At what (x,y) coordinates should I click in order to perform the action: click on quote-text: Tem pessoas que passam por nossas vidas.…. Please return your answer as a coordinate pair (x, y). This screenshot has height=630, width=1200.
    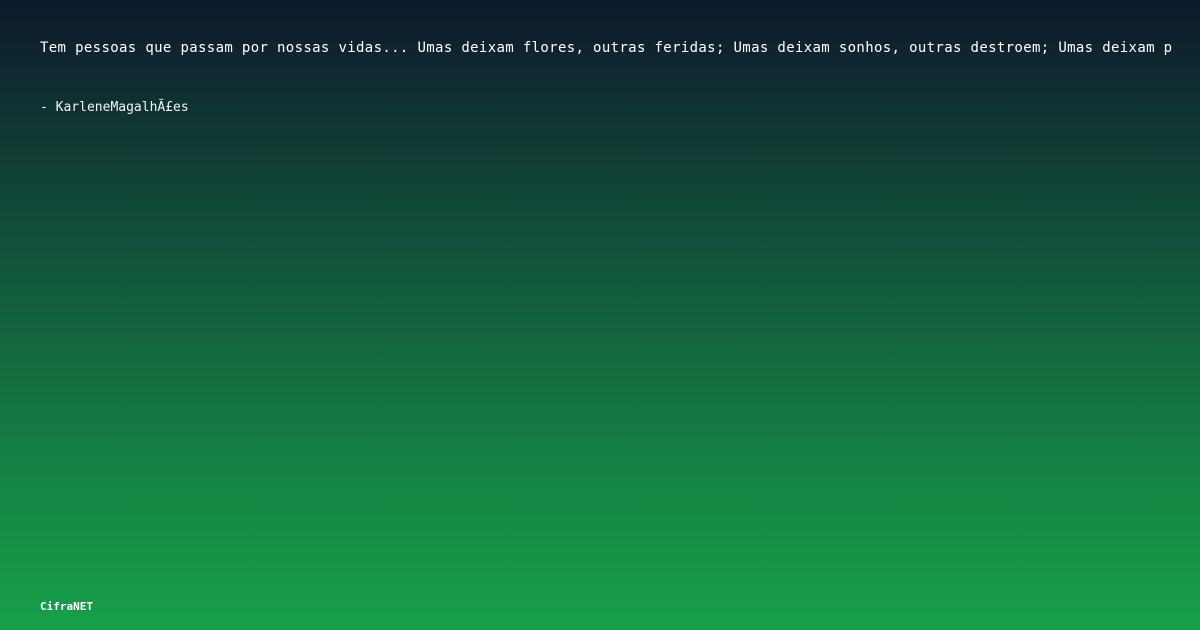
    Looking at the image, I should click on (606, 48).